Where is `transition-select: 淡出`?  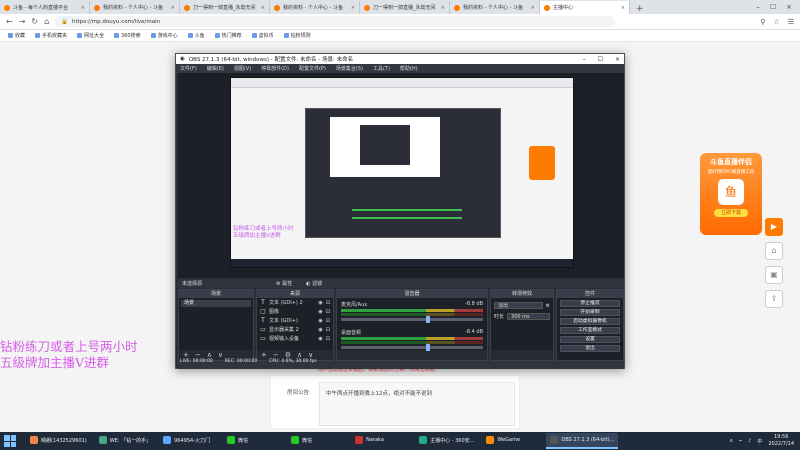 transition-select: 淡出 is located at coordinates (518, 305).